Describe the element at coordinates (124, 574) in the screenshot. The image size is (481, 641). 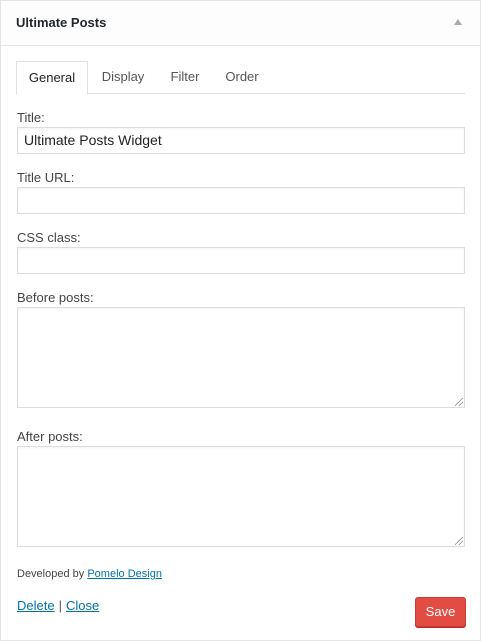
I see `pomelo-design-link: Pomelo Design` at that location.